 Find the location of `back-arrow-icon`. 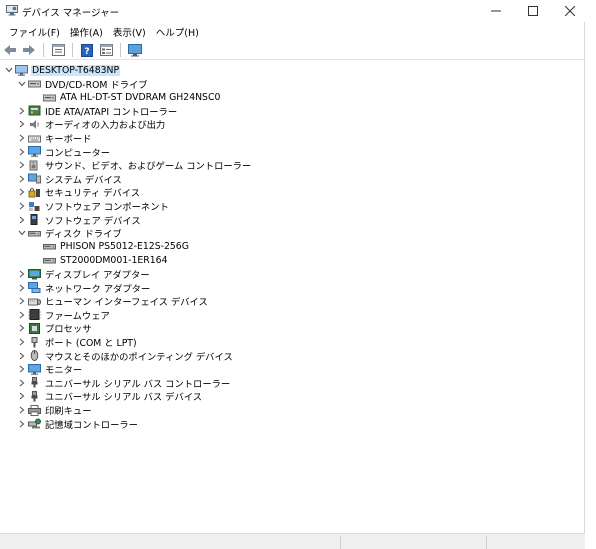

back-arrow-icon is located at coordinates (10, 50).